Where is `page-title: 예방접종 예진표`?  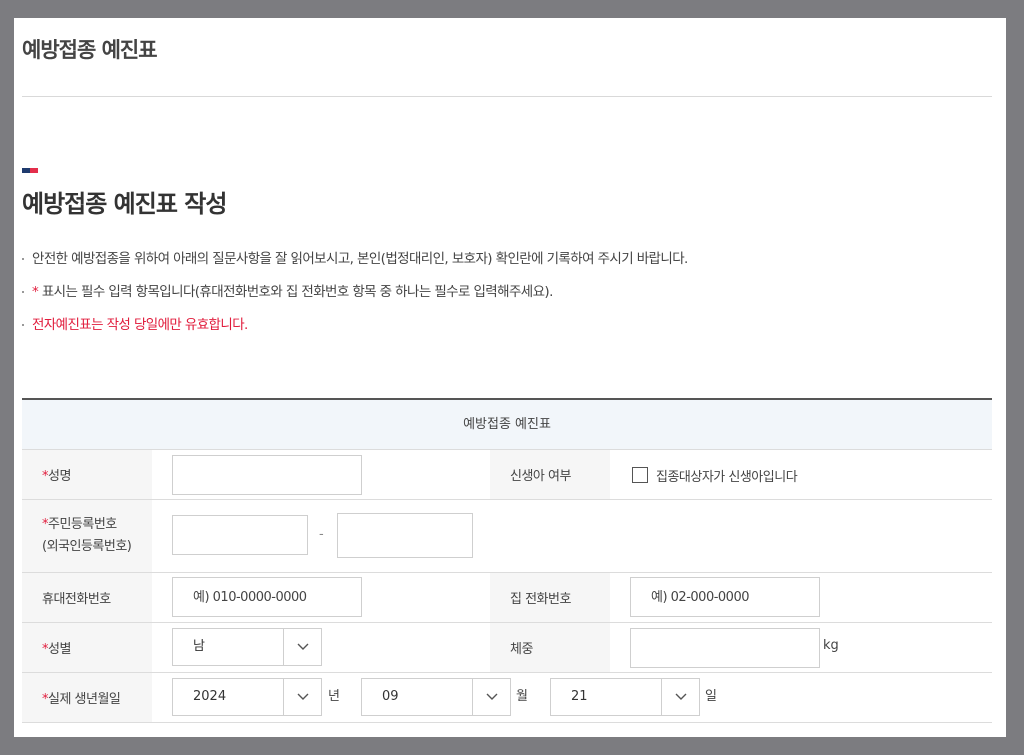
page-title: 예방접종 예진표 is located at coordinates (90, 50).